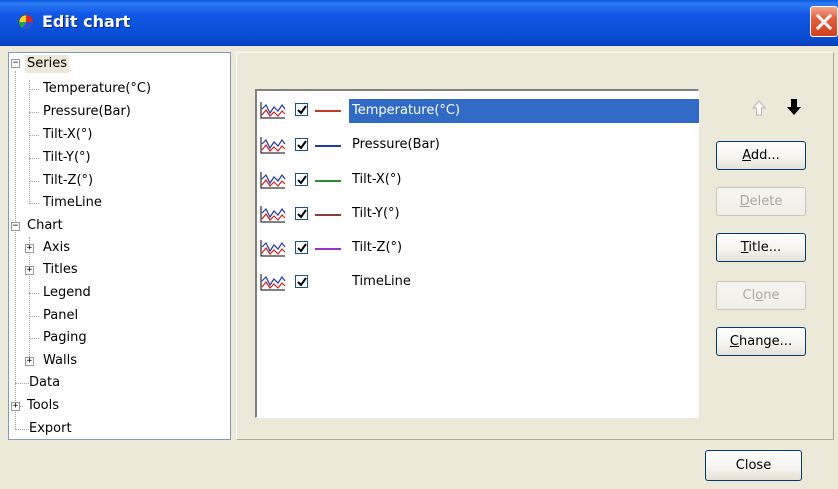 The width and height of the screenshot is (838, 489). I want to click on tree-node-walls: Walls, so click(60, 361).